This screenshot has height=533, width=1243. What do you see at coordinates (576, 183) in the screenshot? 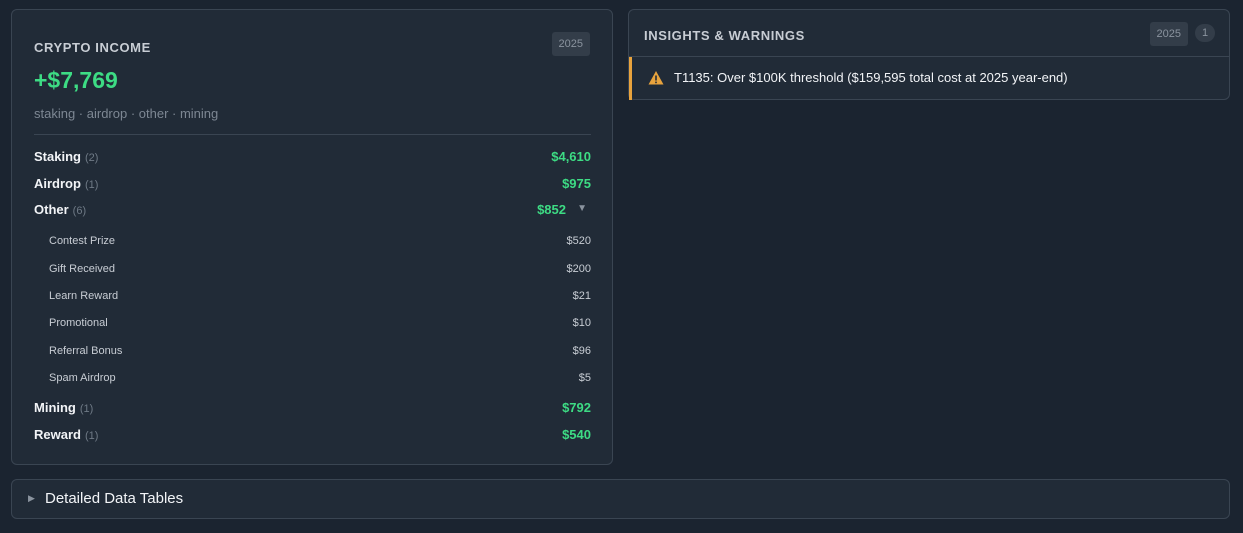
I see `category-amount: $975` at bounding box center [576, 183].